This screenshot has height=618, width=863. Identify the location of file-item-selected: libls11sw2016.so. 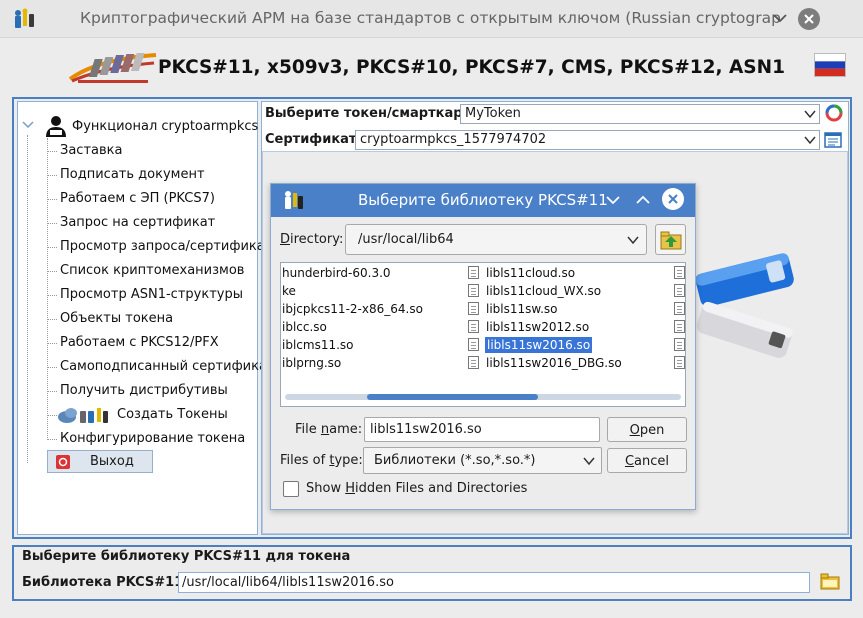
(539, 345).